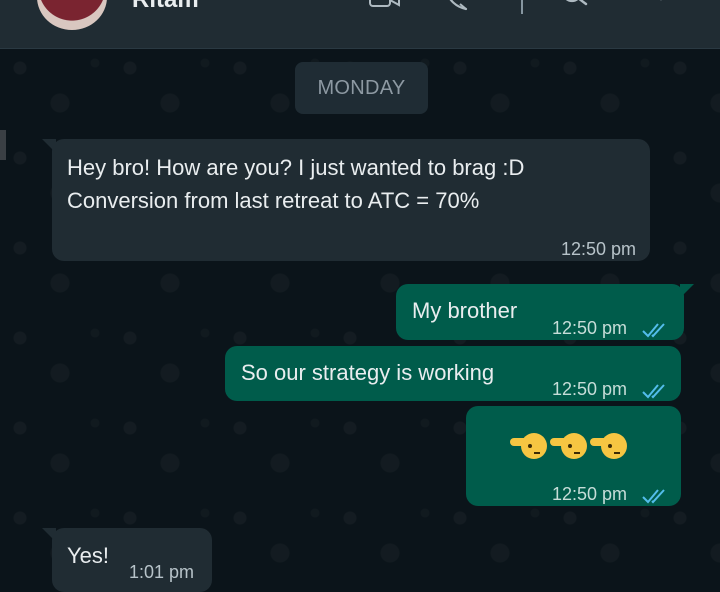 This screenshot has width=720, height=592. What do you see at coordinates (162, 572) in the screenshot?
I see `message-time: 1:01 pm` at bounding box center [162, 572].